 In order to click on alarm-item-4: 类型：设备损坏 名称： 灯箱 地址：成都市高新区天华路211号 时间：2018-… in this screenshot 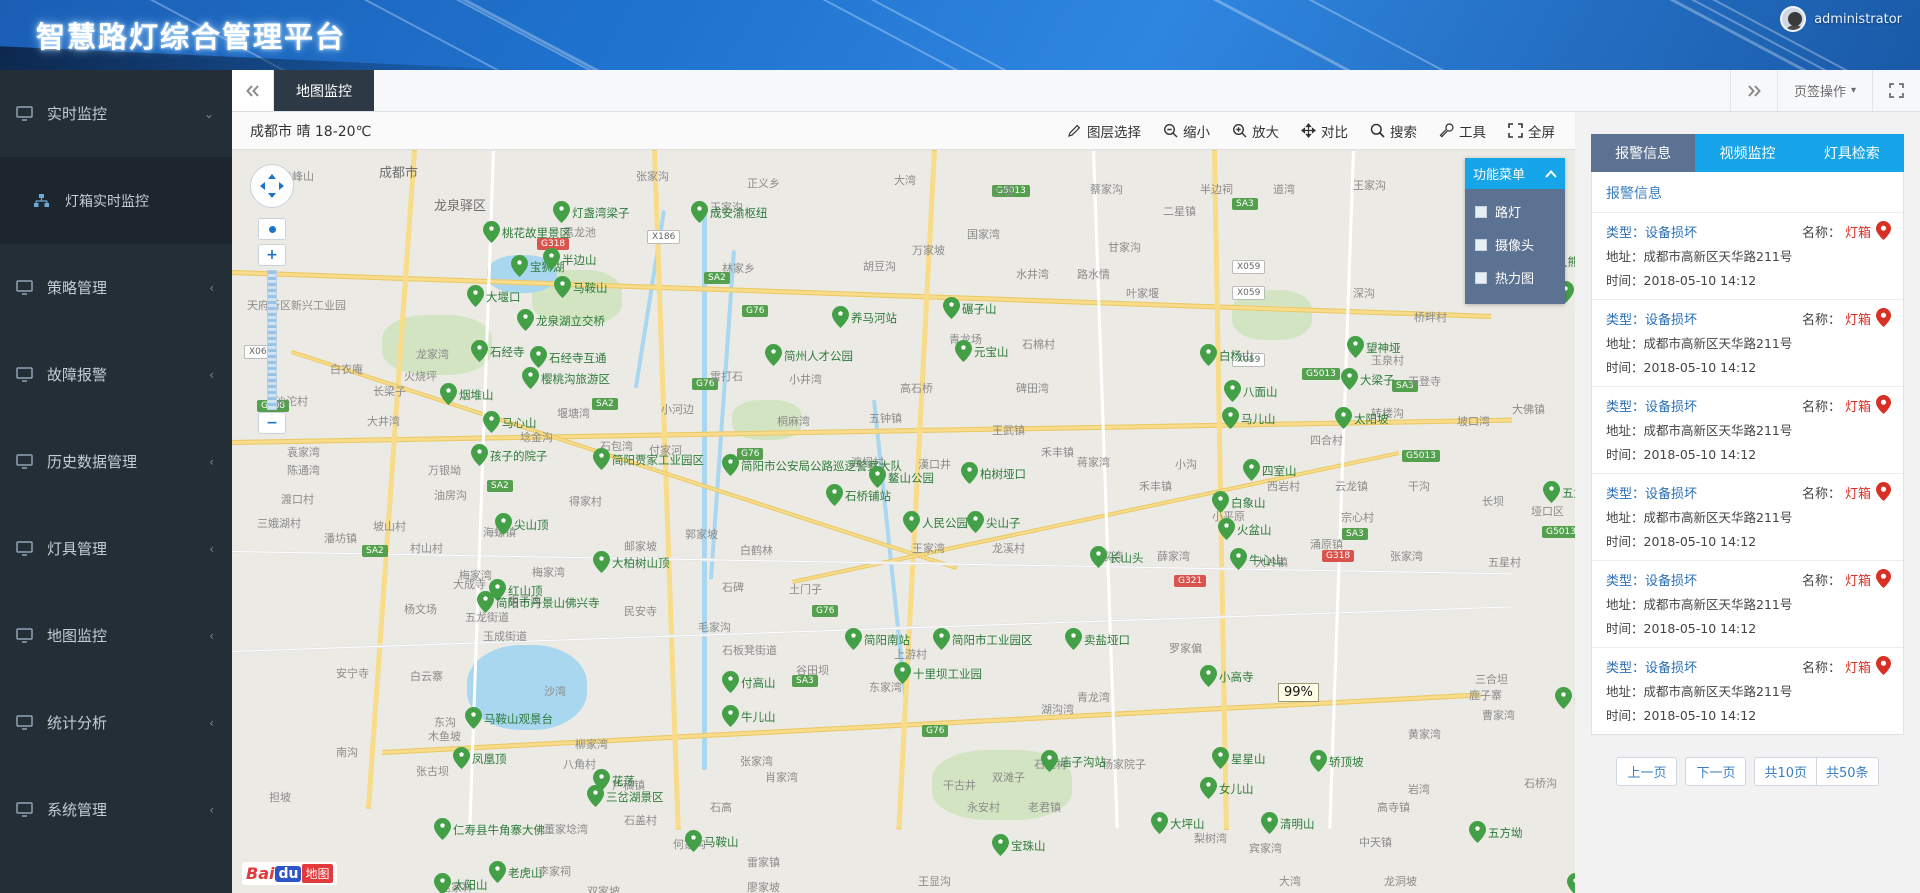, I will do `click(1747, 603)`.